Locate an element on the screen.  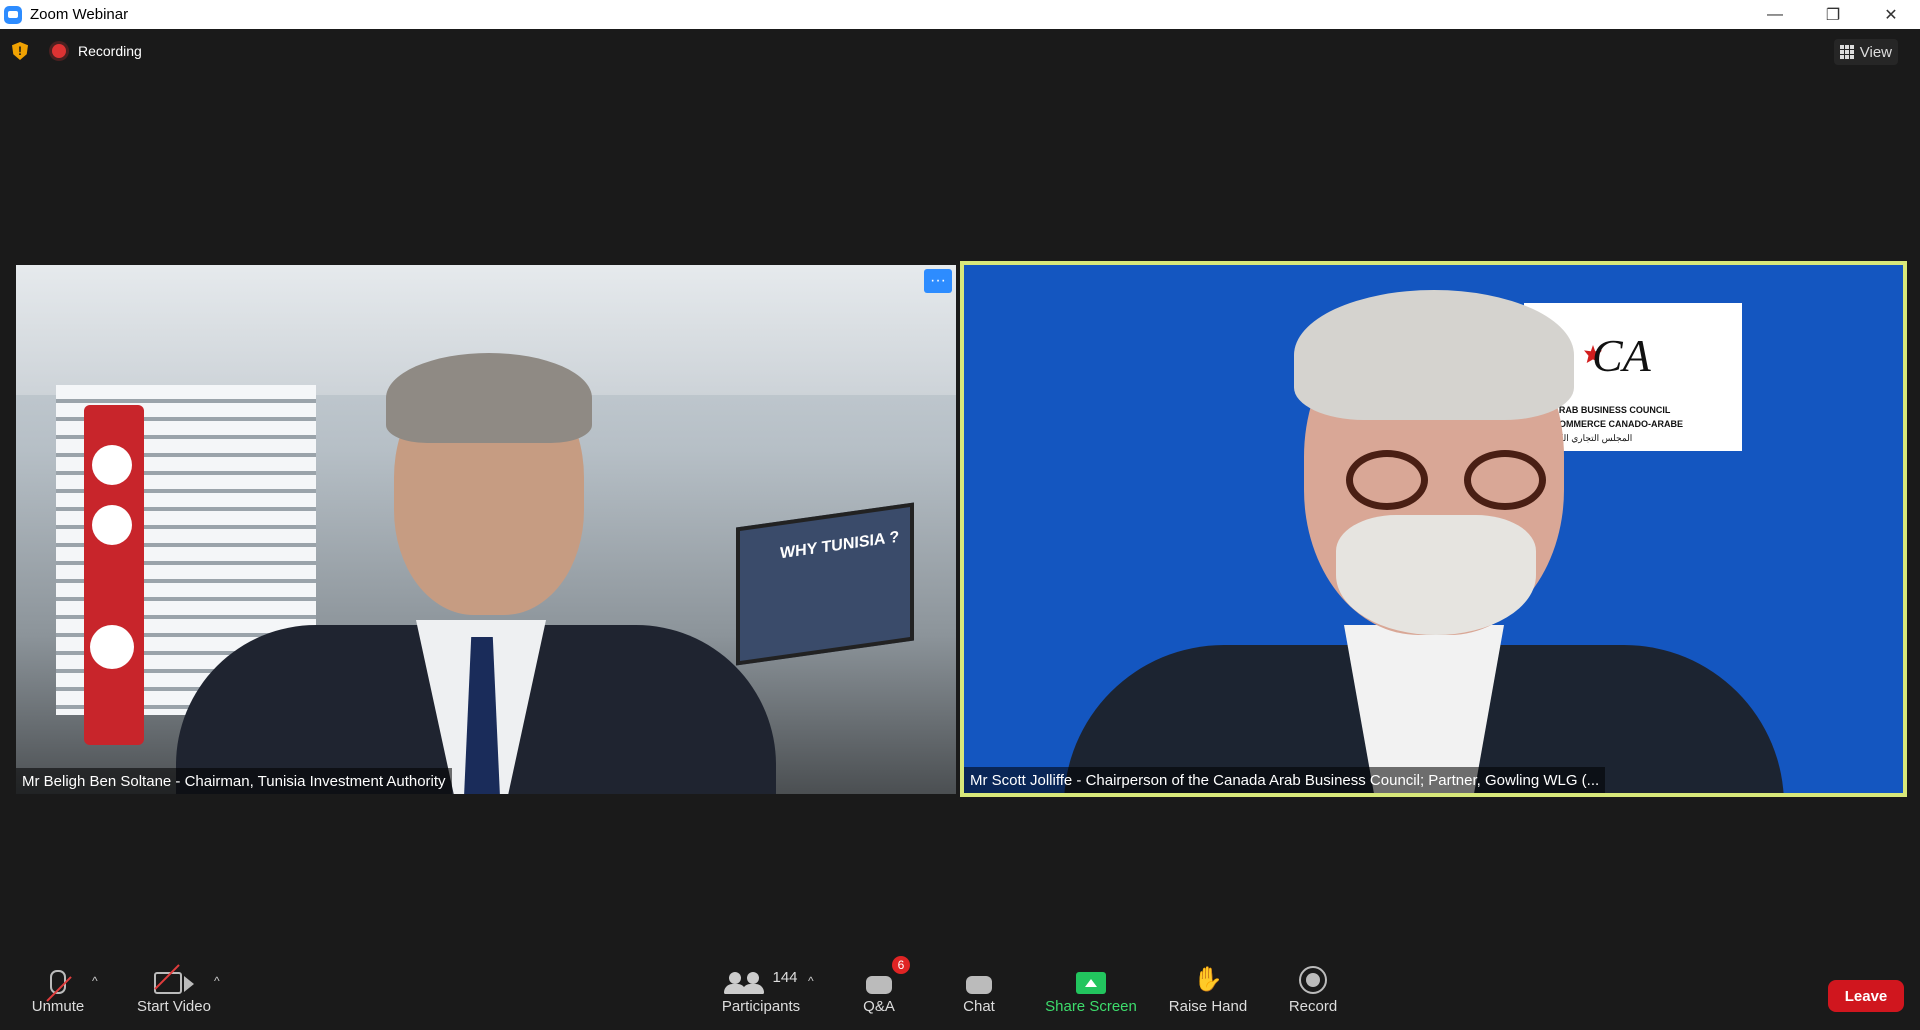
meeting-status: ! Recording is located at coordinates (77, 51).